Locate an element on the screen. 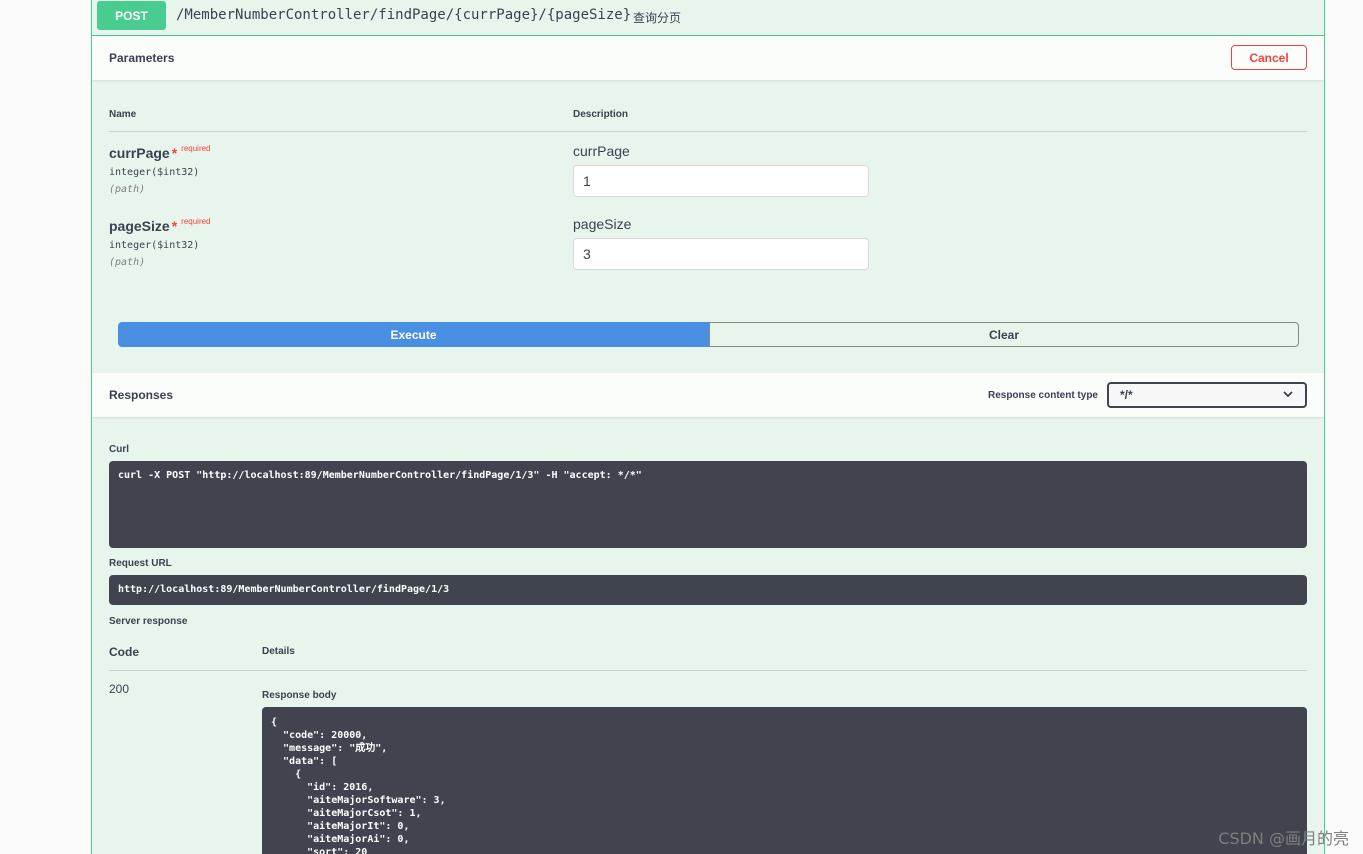 The height and width of the screenshot is (854, 1363). endpoint-description: 查询分页 is located at coordinates (657, 18).